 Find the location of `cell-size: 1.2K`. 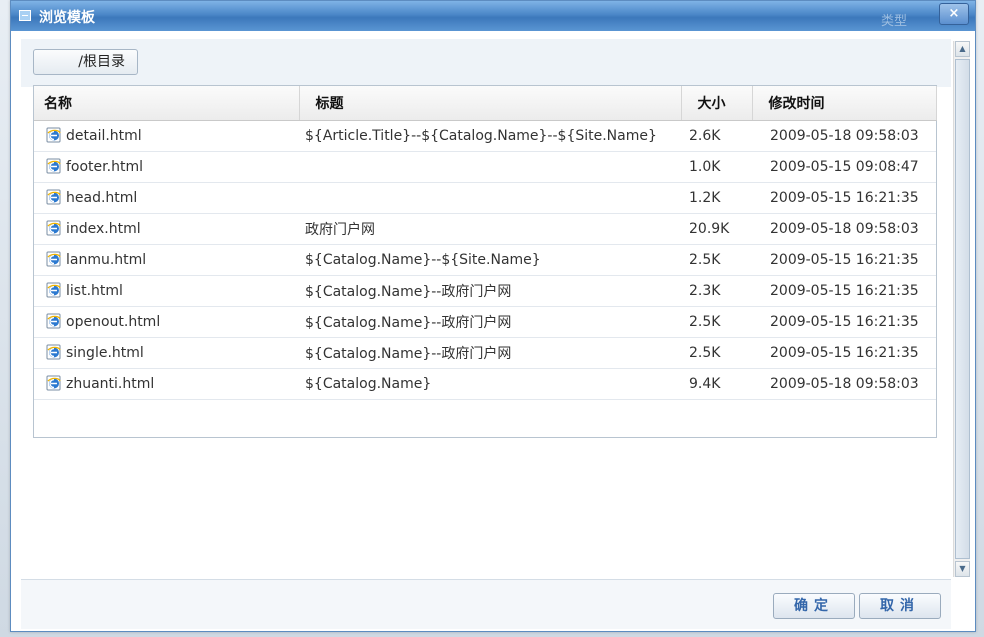

cell-size: 1.2K is located at coordinates (716, 198).